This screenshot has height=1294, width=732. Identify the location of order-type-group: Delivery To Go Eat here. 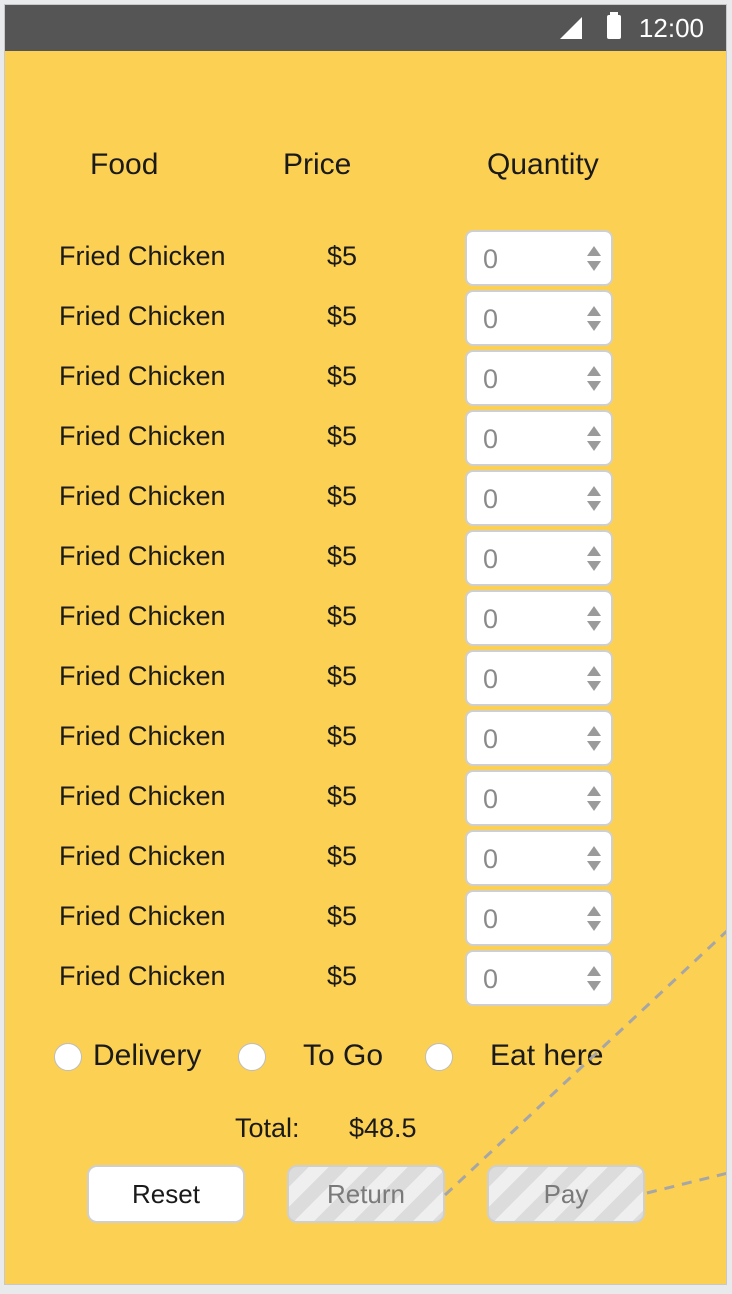
(365, 1059).